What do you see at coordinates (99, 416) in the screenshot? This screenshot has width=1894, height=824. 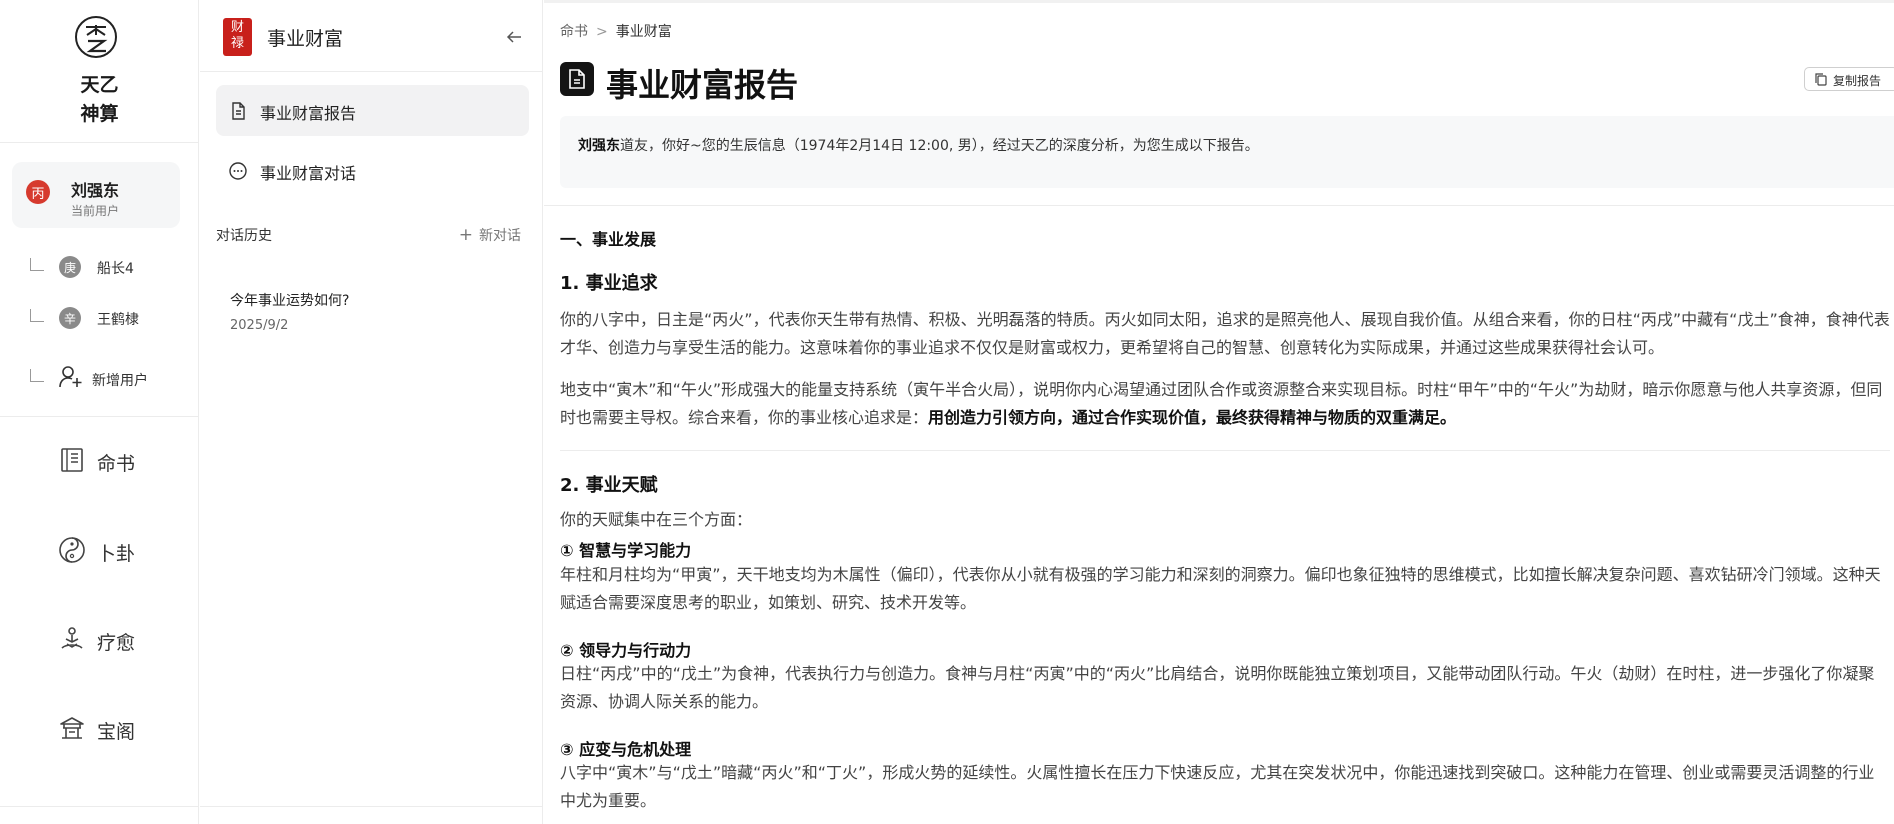 I see `nav-divider` at bounding box center [99, 416].